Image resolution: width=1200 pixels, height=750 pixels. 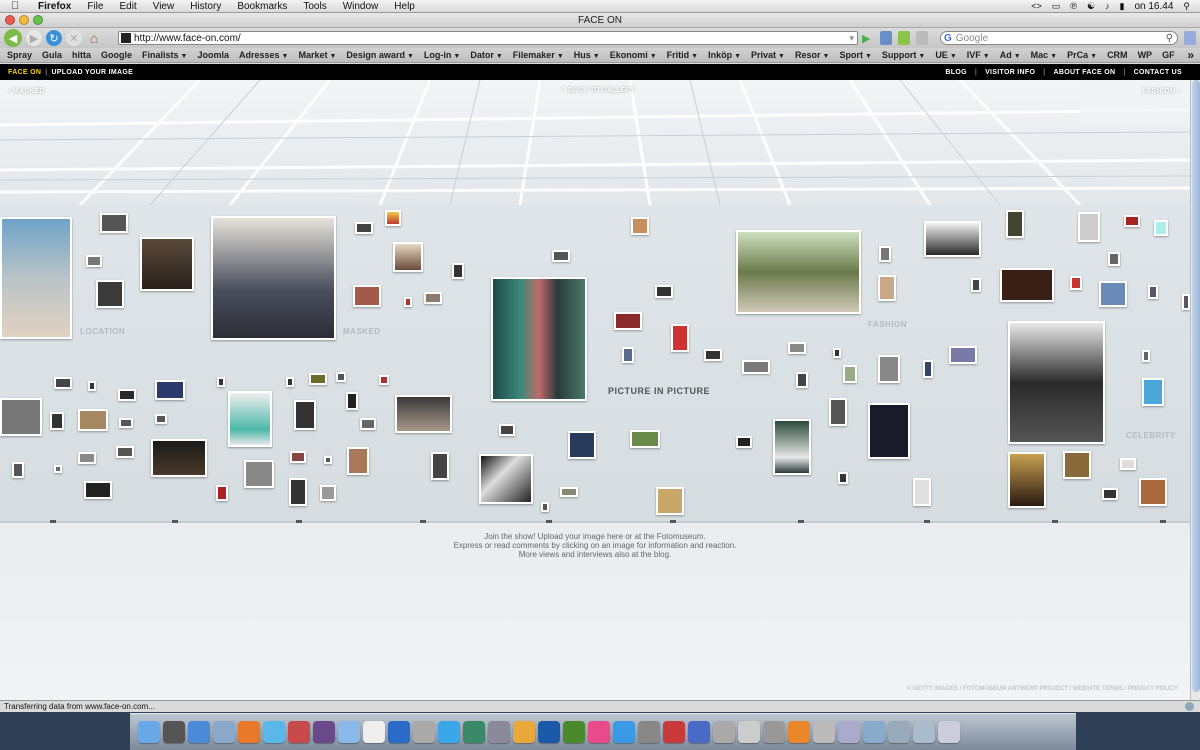 I want to click on blog-link: BLOG, so click(x=955, y=72).